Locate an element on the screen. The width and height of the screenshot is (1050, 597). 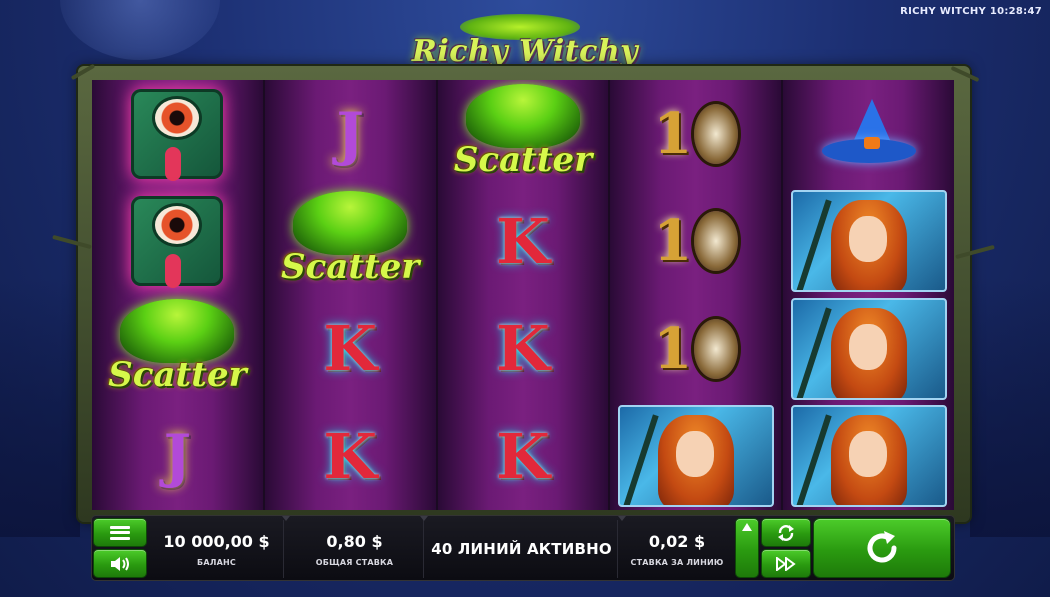
background-castle-left is located at coordinates (40, 407).